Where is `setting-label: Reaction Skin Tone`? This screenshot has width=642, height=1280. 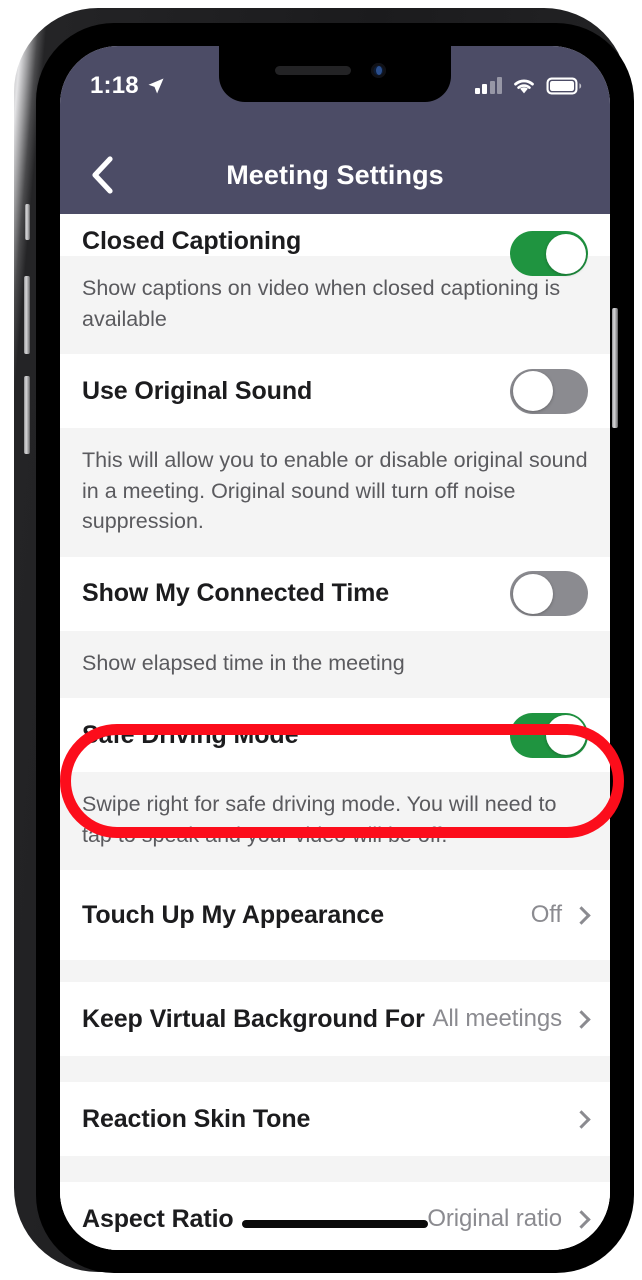
setting-label: Reaction Skin Tone is located at coordinates (196, 1118).